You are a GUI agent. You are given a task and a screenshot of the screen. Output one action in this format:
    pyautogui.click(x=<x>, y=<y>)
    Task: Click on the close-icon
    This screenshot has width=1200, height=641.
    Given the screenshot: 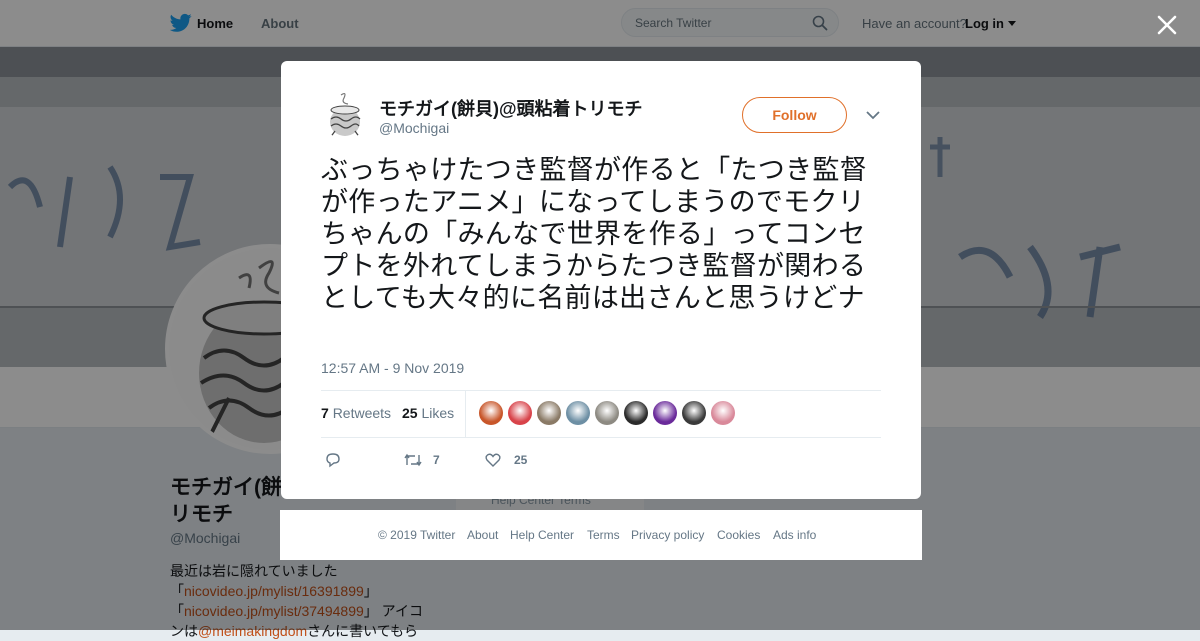 What is the action you would take?
    pyautogui.click(x=1167, y=25)
    